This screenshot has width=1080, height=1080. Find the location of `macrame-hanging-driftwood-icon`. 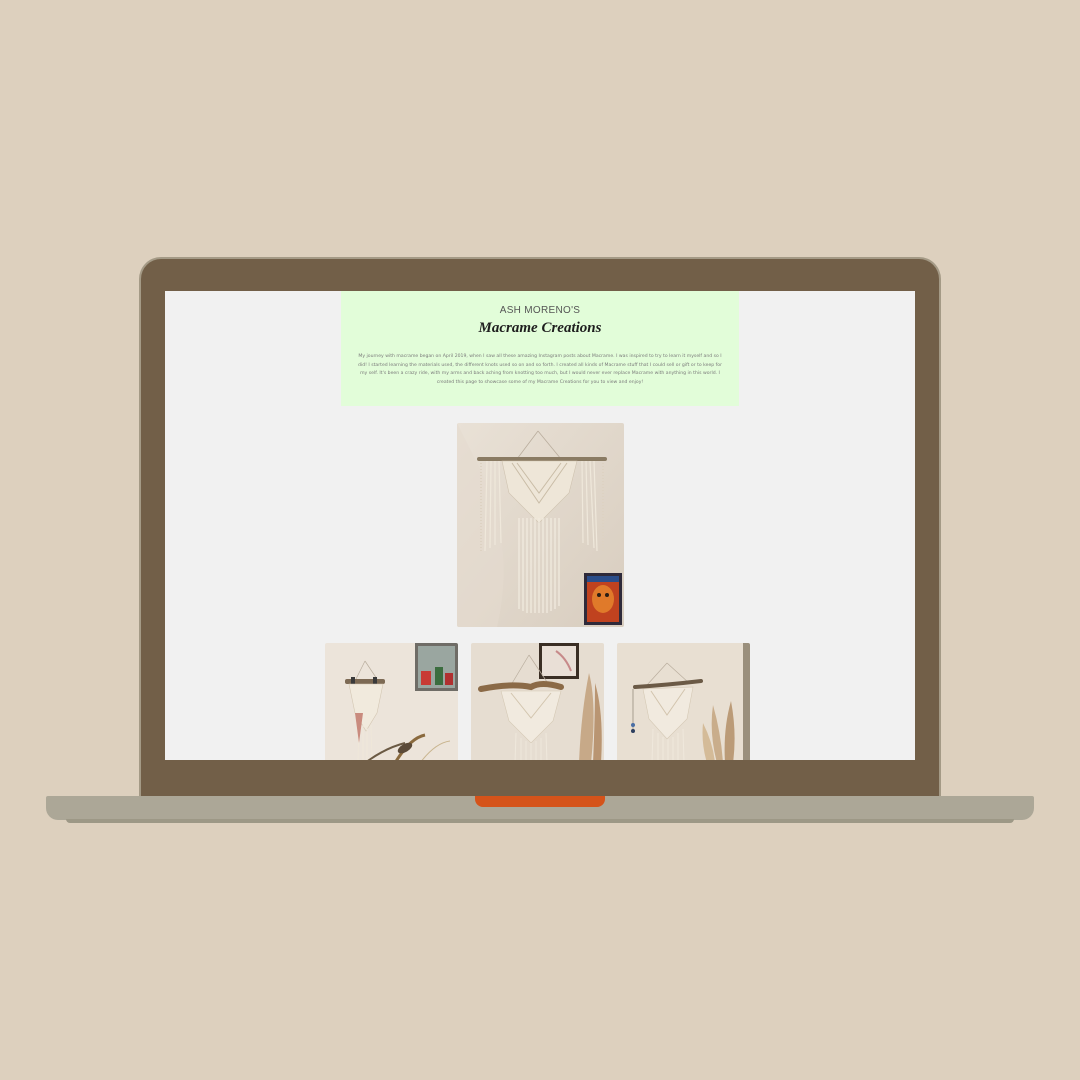

macrame-hanging-driftwood-icon is located at coordinates (537, 701).